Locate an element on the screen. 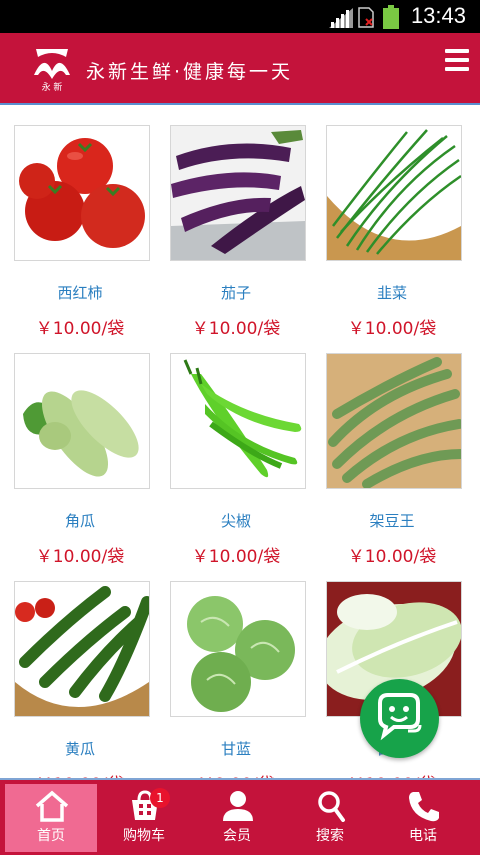 The height and width of the screenshot is (855, 480). logo-caption: 永 新 is located at coordinates (52, 88).